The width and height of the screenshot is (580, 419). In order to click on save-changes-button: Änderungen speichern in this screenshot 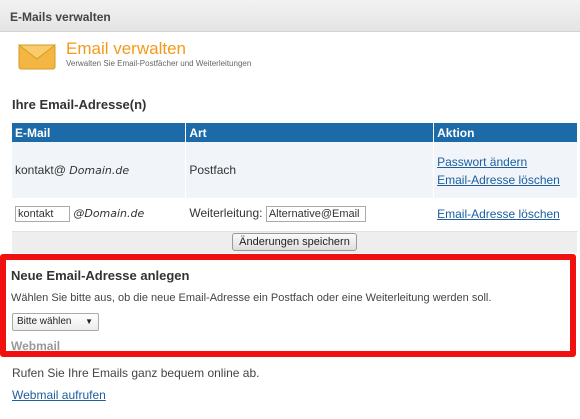, I will do `click(294, 242)`.